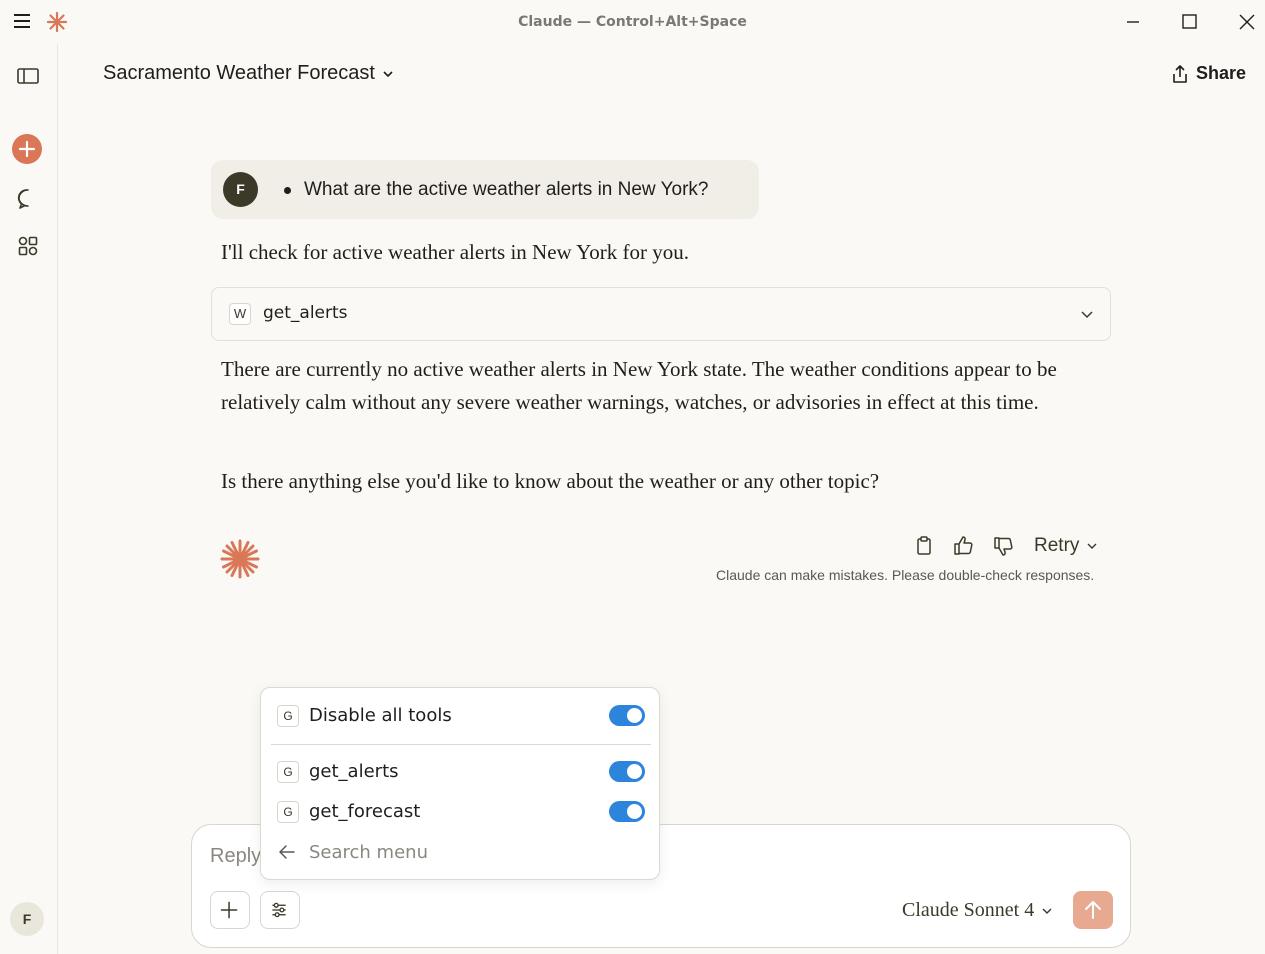  What do you see at coordinates (287, 852) in the screenshot?
I see `arrow-left-icon` at bounding box center [287, 852].